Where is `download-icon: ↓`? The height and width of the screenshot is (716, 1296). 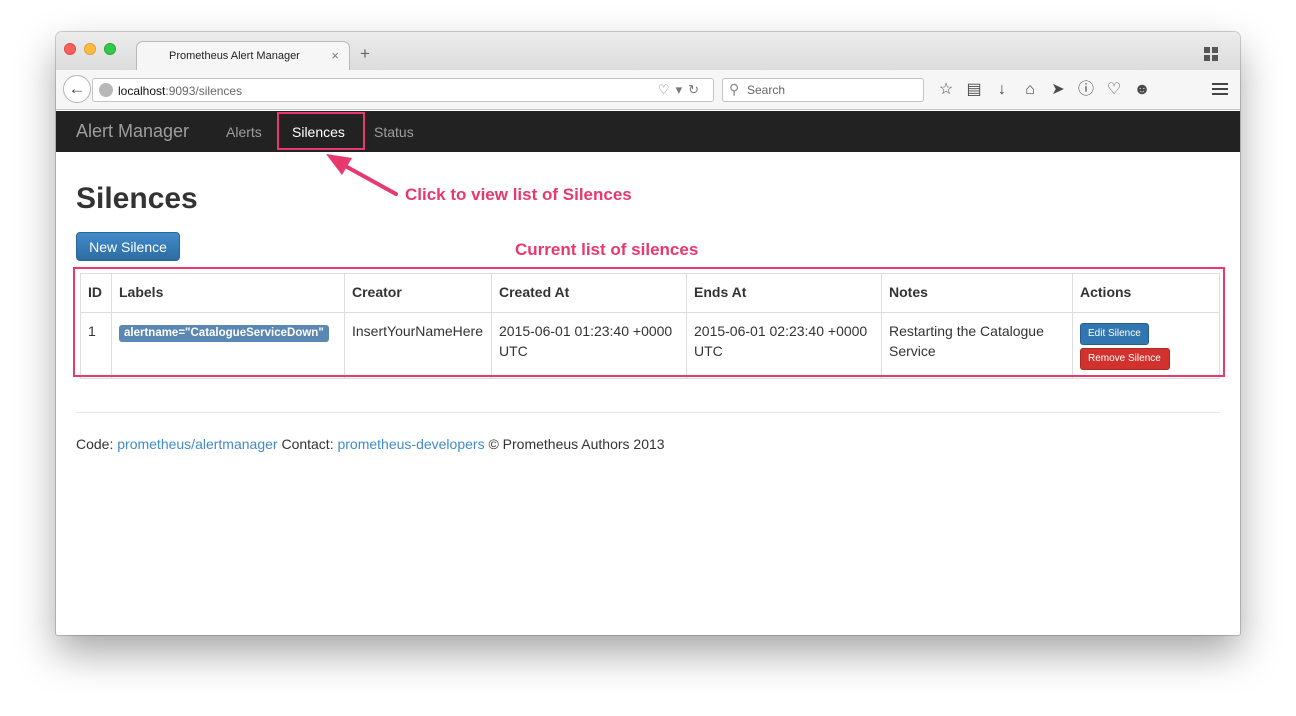 download-icon: ↓ is located at coordinates (1002, 90).